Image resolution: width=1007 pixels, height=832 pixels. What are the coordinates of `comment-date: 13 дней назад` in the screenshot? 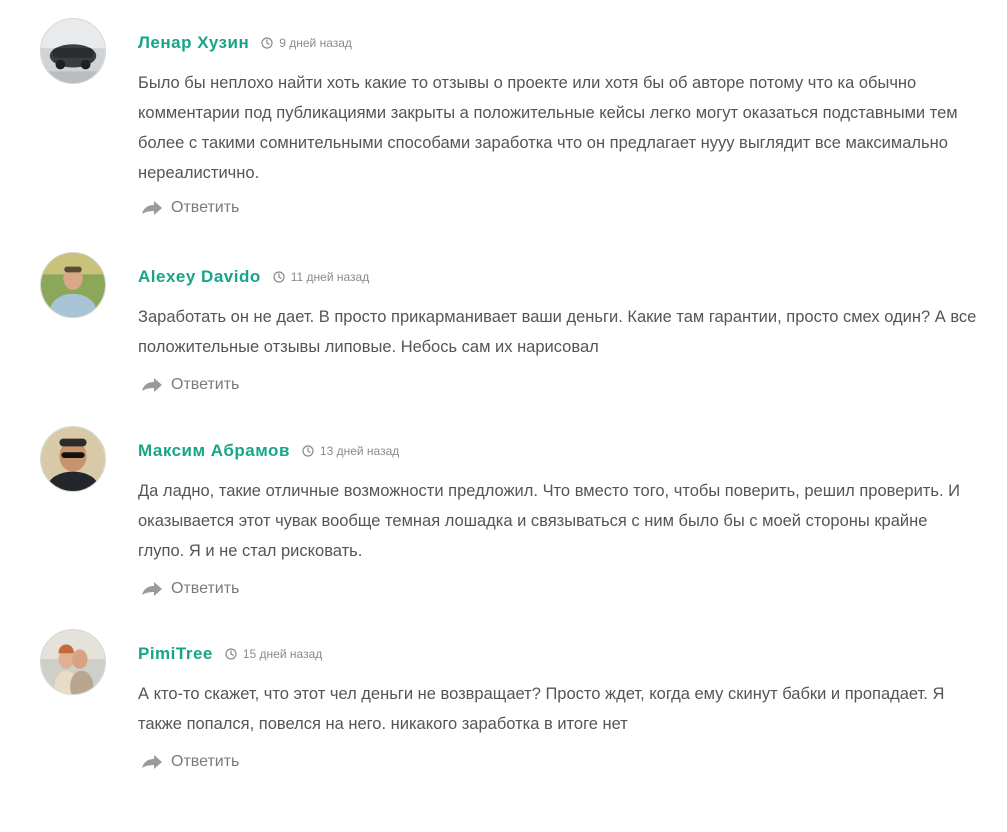 It's located at (359, 451).